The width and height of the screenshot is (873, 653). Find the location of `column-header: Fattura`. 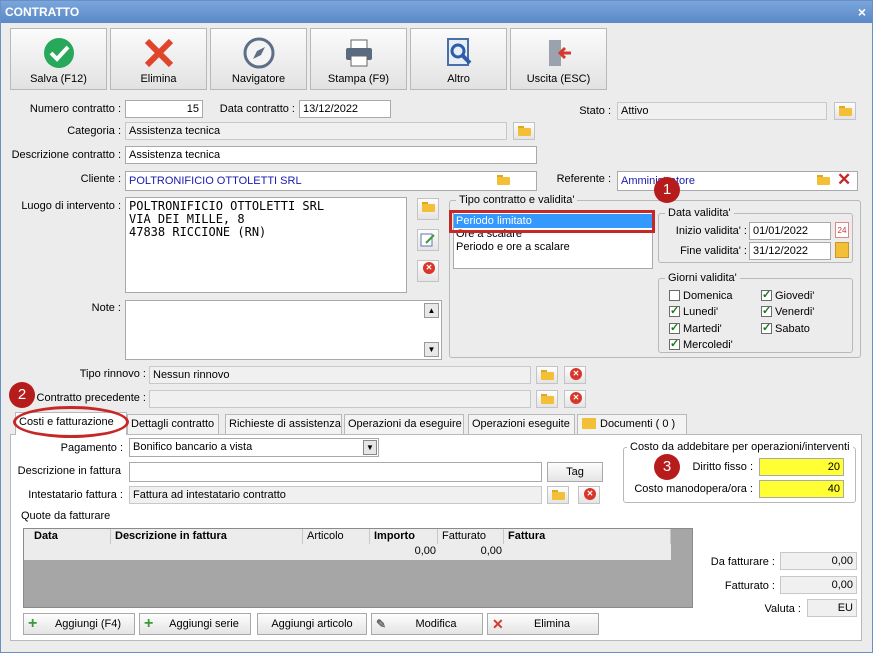

column-header: Fattura is located at coordinates (587, 536).